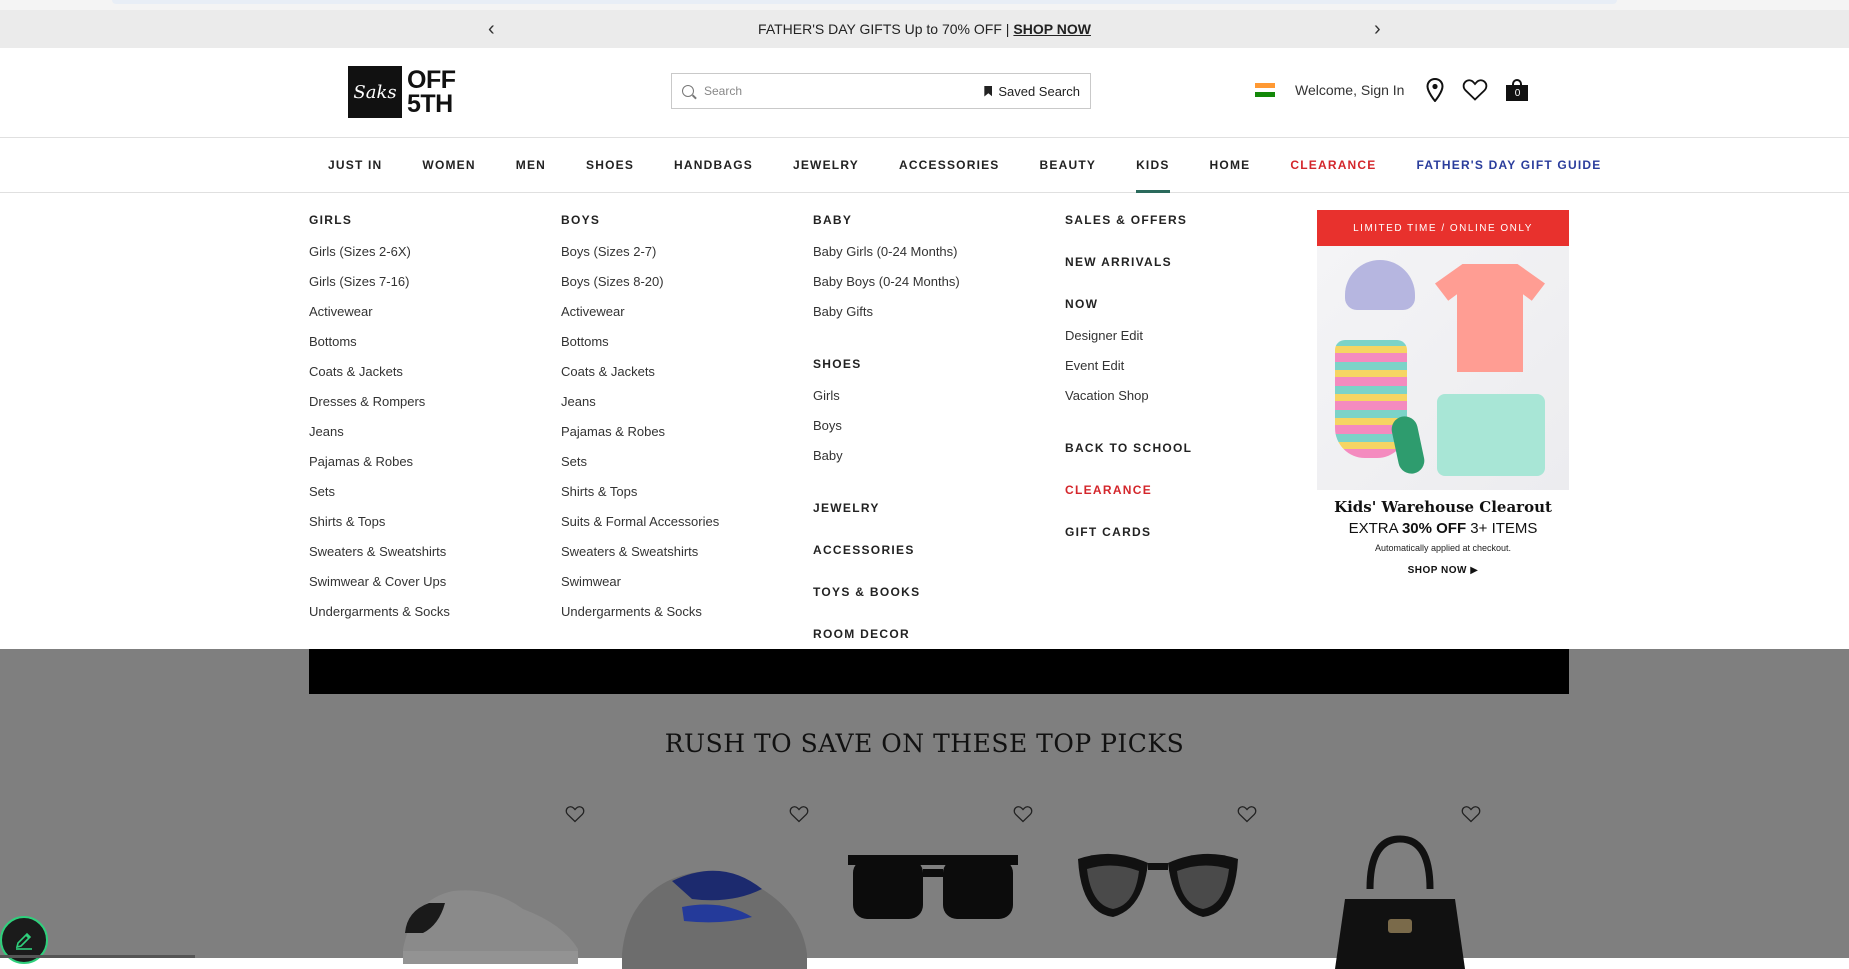  I want to click on nav-item-shoes: SHOES, so click(610, 165).